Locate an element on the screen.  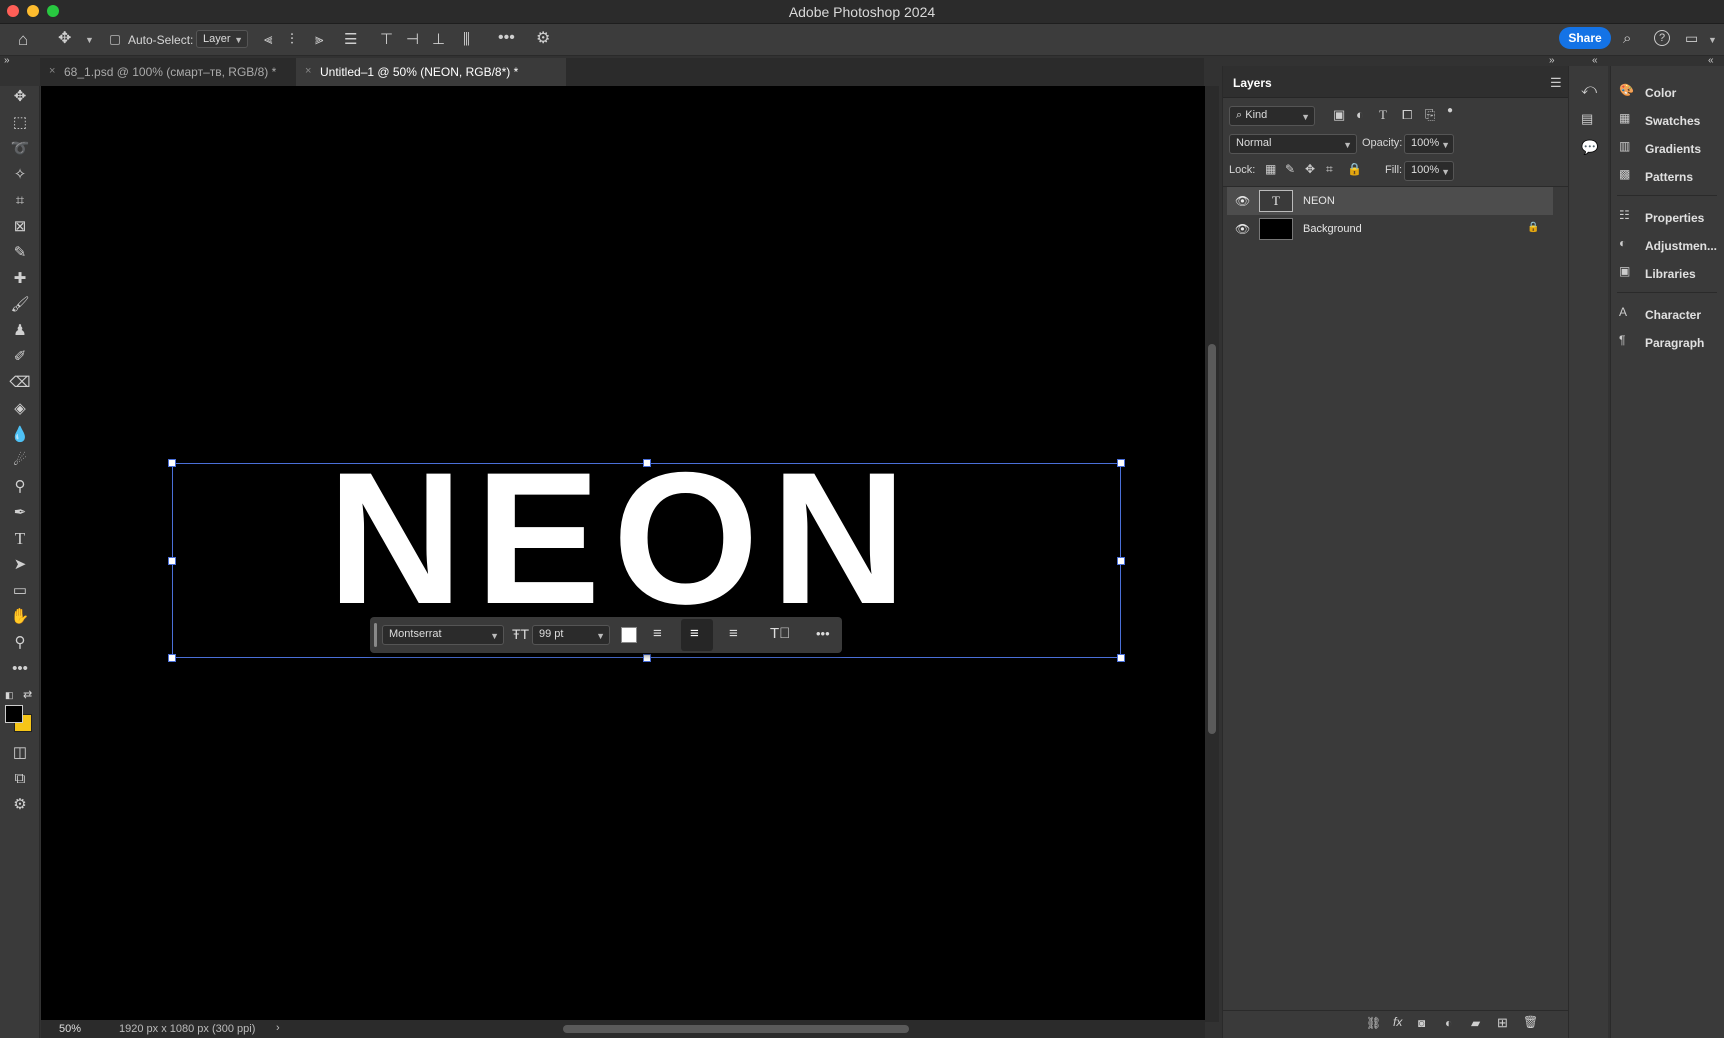
gear-icon: ⚙ is located at coordinates (543, 39).